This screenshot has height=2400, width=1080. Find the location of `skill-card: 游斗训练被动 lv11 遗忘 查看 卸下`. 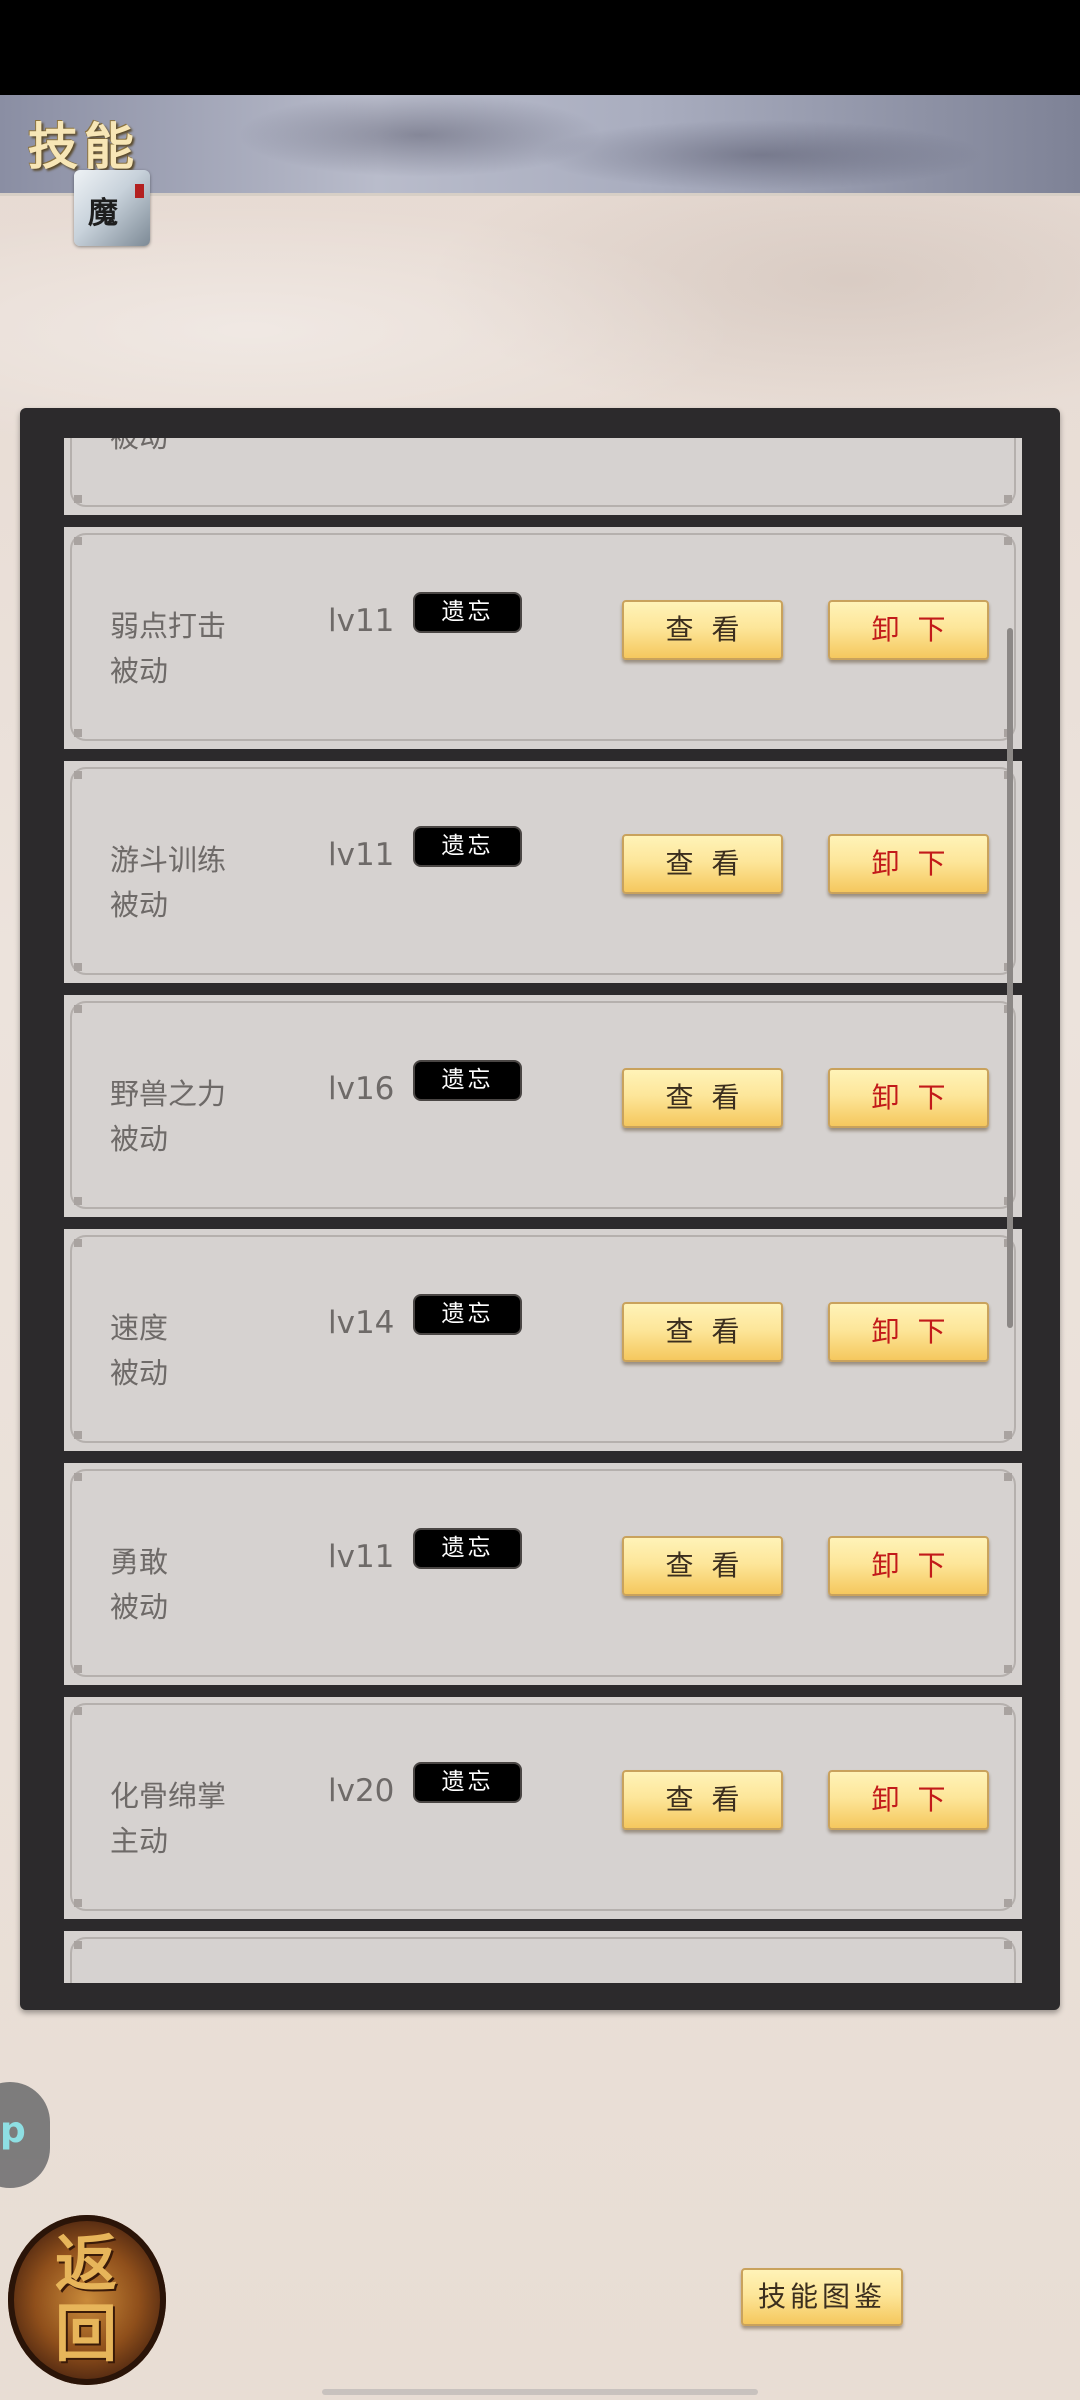

skill-card: 游斗训练被动 lv11 遗忘 查看 卸下 is located at coordinates (543, 872).